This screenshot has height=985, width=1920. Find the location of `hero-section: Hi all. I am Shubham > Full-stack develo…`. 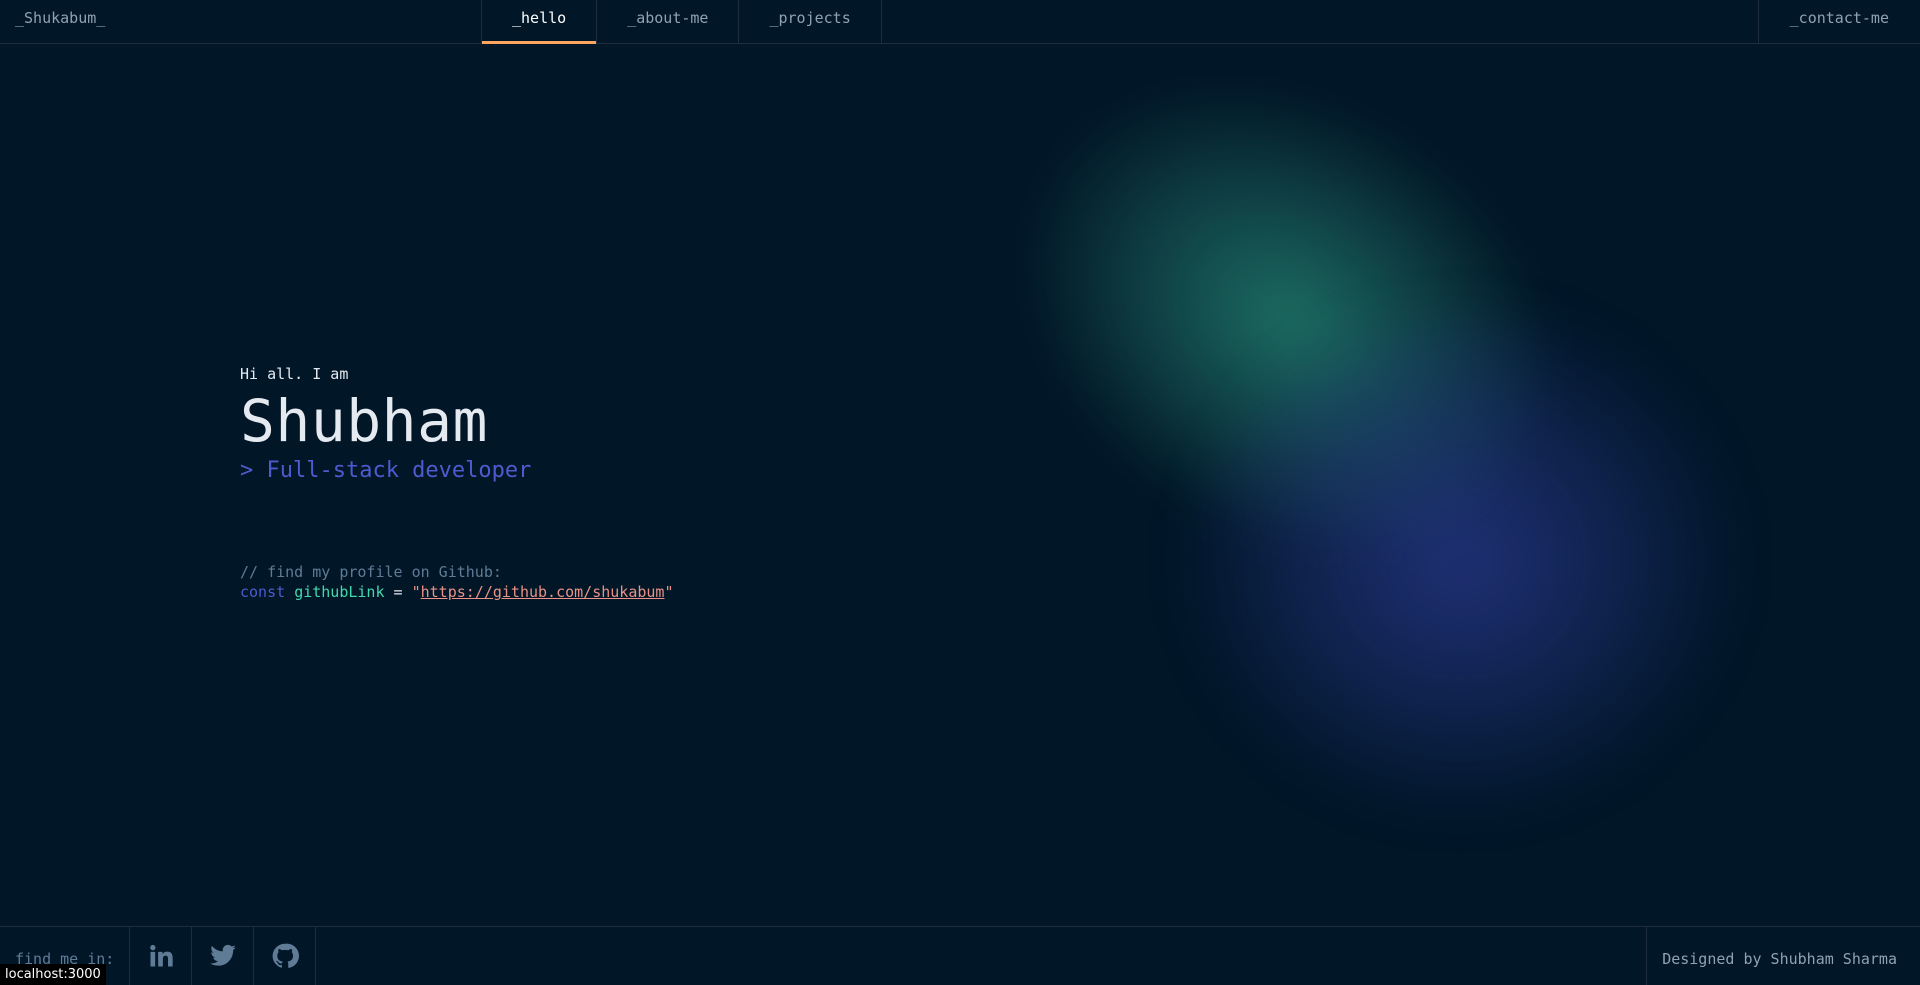

hero-section: Hi all. I am Shubham > Full-stack develo… is located at coordinates (385, 424).